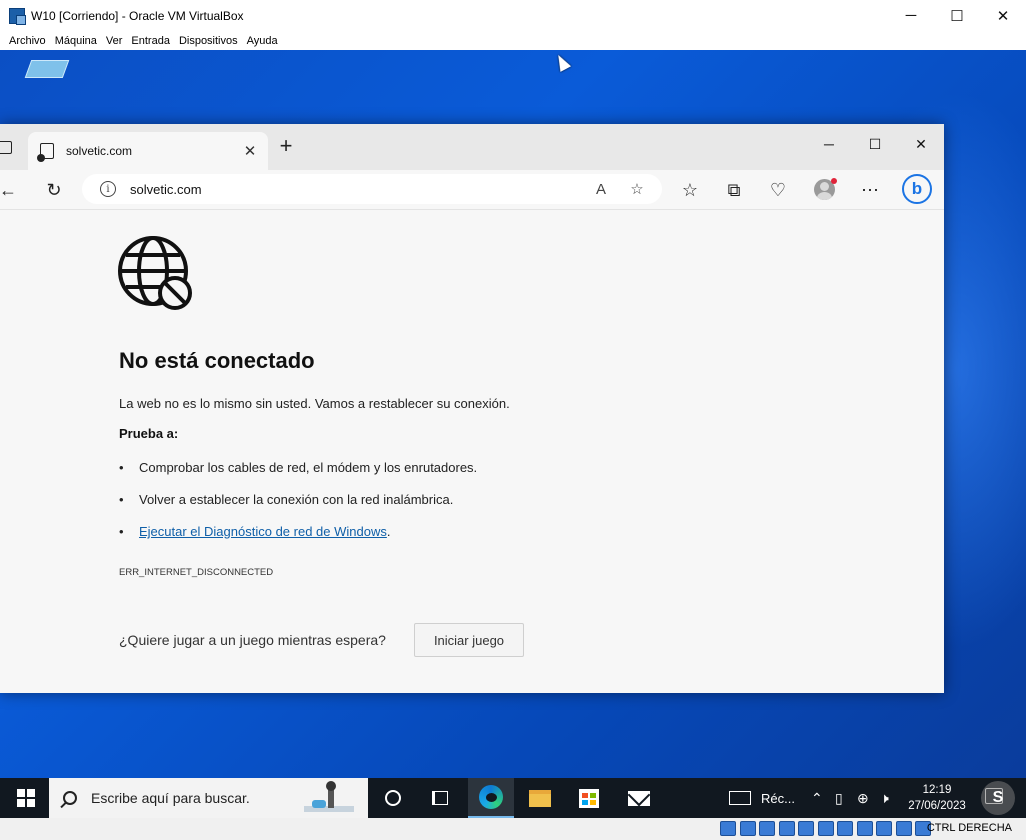 The width and height of the screenshot is (1026, 840). Describe the element at coordinates (27, 41) in the screenshot. I see `menu-archivo: Archivo` at that location.